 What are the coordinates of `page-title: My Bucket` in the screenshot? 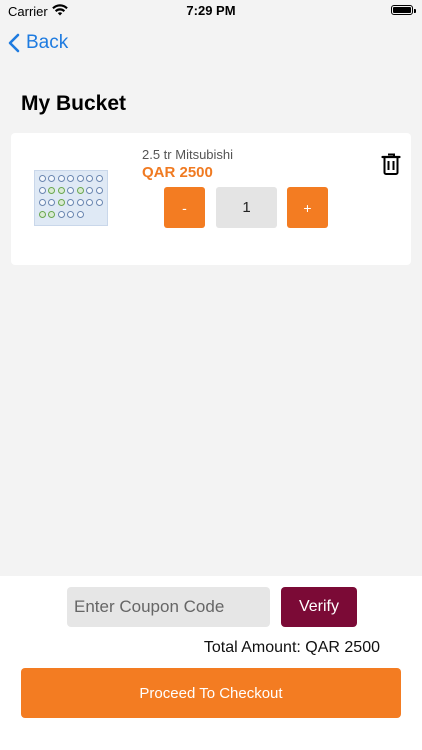 It's located at (74, 103).